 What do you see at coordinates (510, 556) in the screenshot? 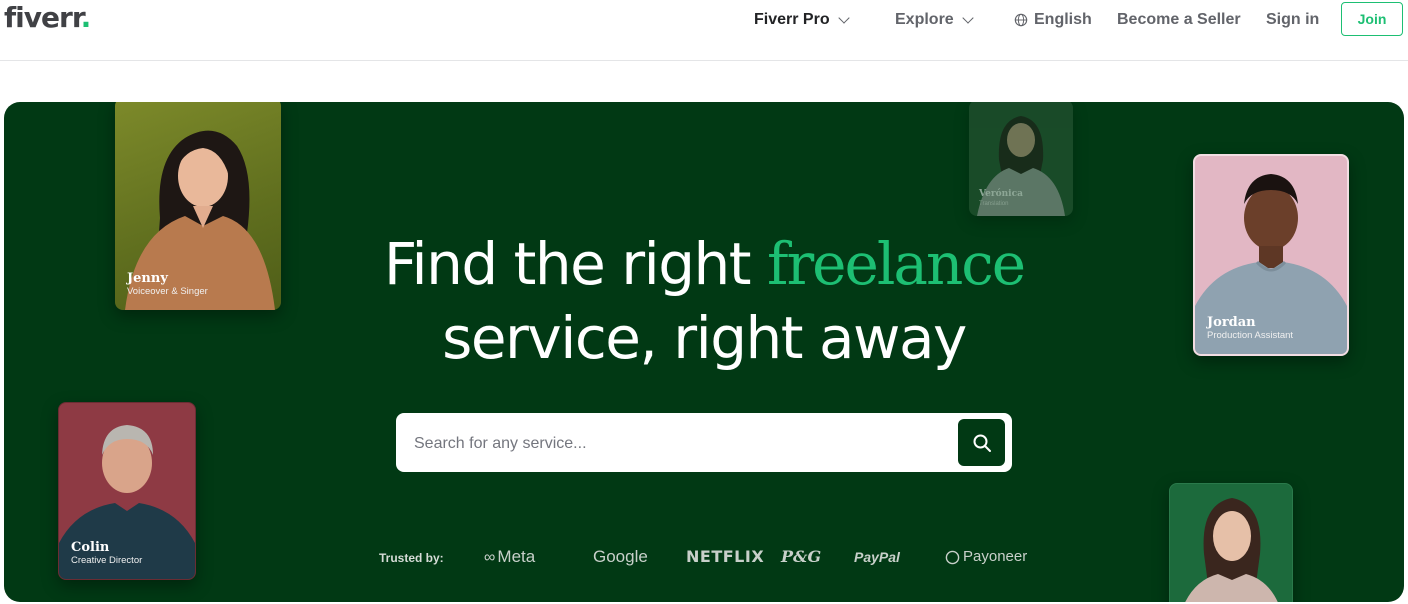
I see `meta-logo: ∞ Meta` at bounding box center [510, 556].